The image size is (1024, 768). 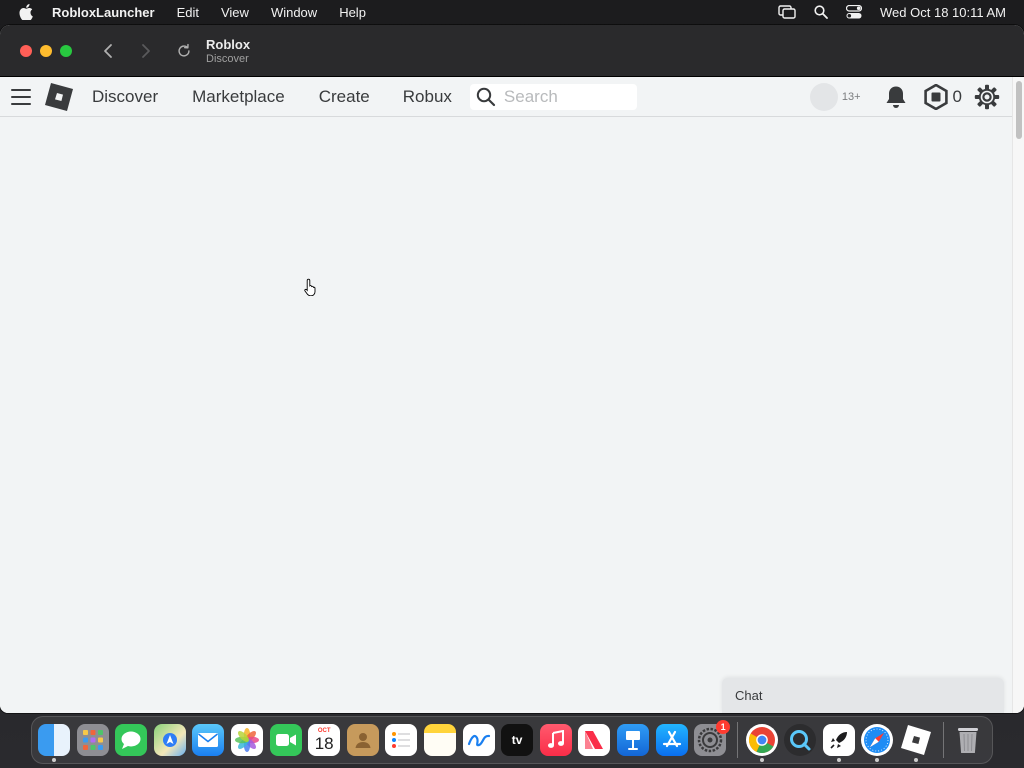 I want to click on window-title-group: Roblox Discover, so click(x=228, y=51).